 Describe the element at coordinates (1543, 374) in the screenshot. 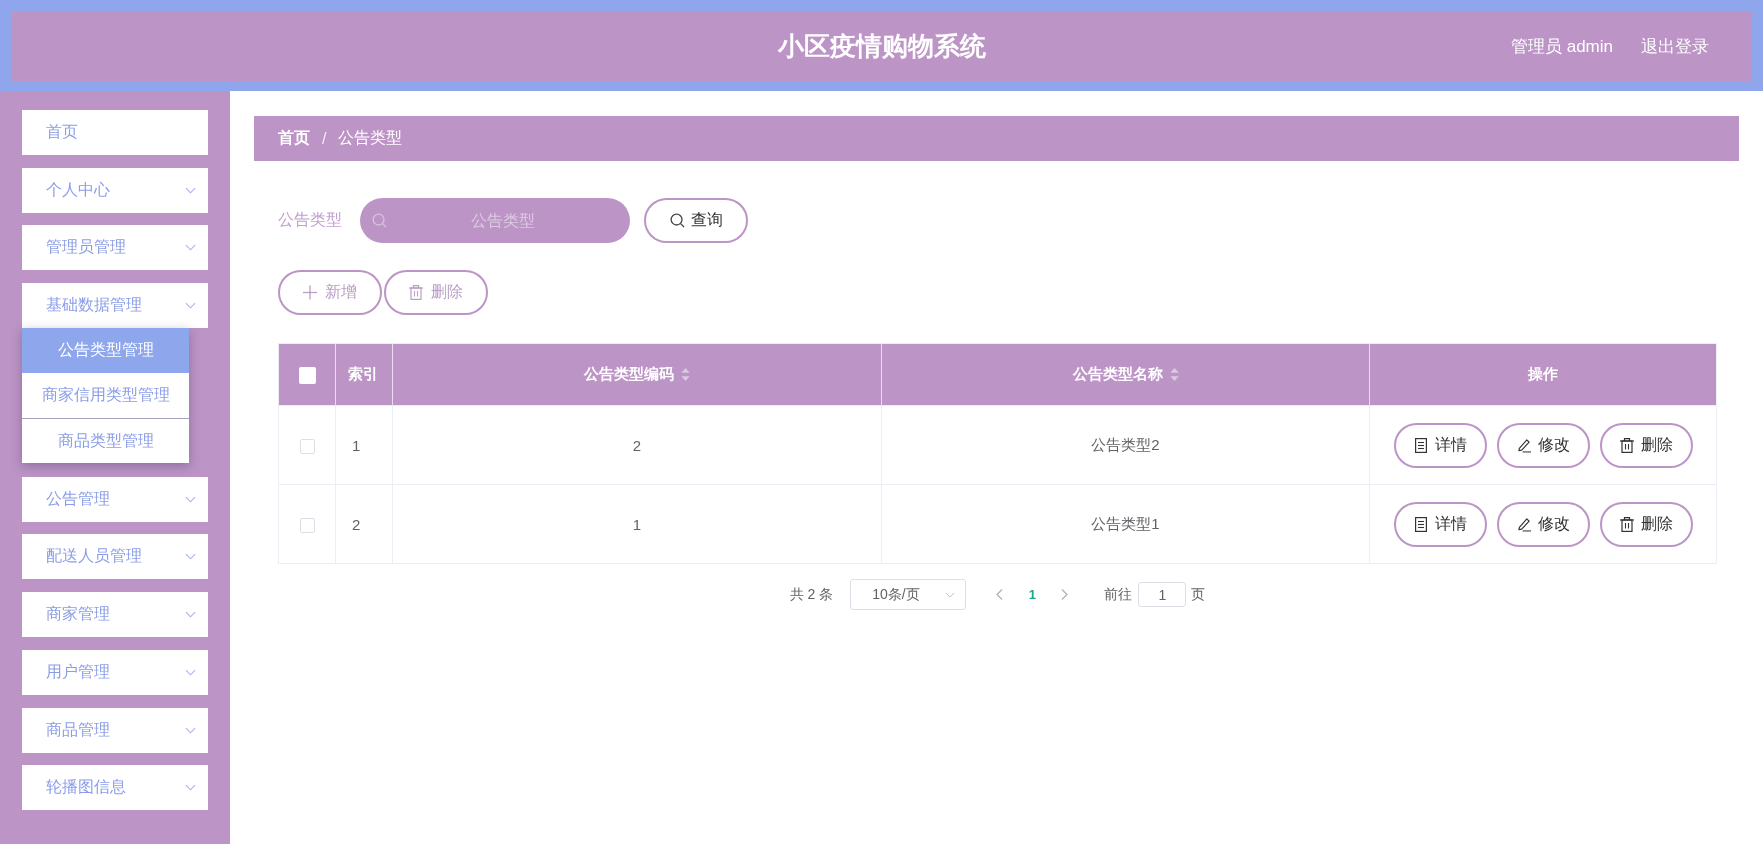

I see `column-header: 操作` at that location.